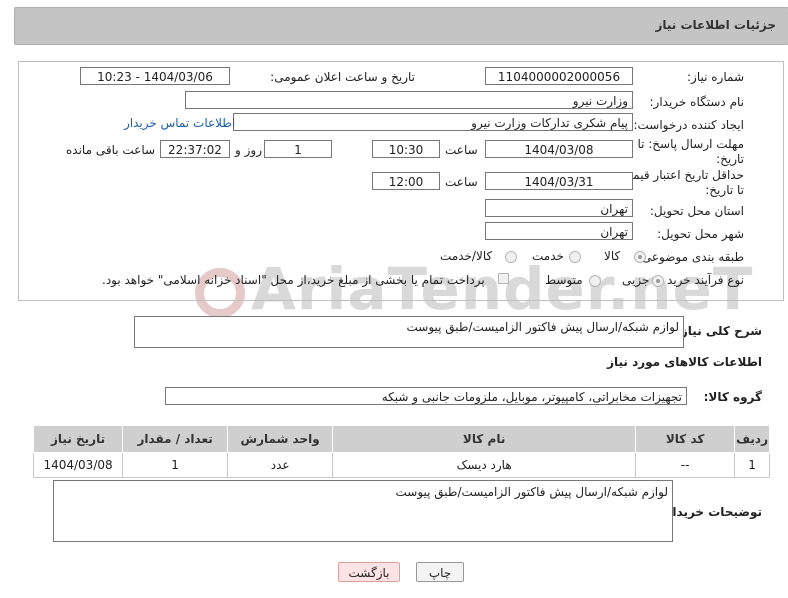 The height and width of the screenshot is (598, 788). I want to click on print-button: چاپ, so click(440, 572).